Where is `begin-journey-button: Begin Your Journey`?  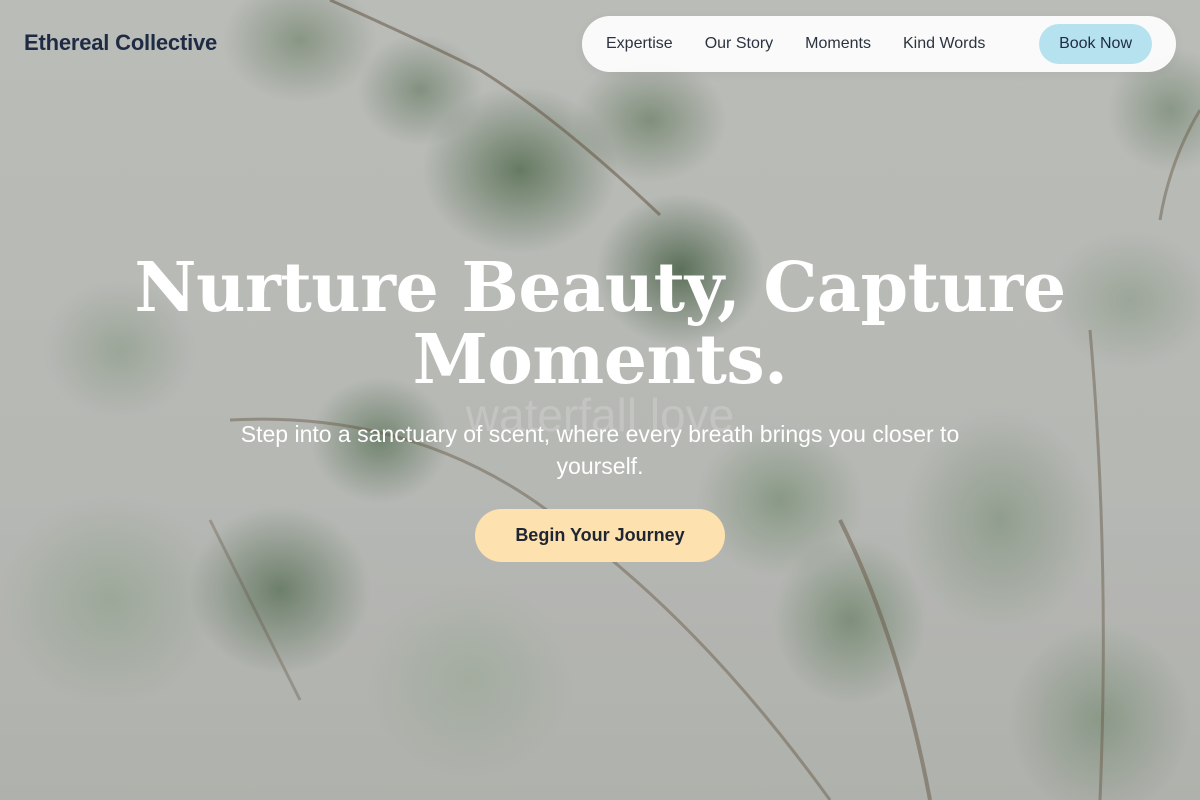
begin-journey-button: Begin Your Journey is located at coordinates (600, 535).